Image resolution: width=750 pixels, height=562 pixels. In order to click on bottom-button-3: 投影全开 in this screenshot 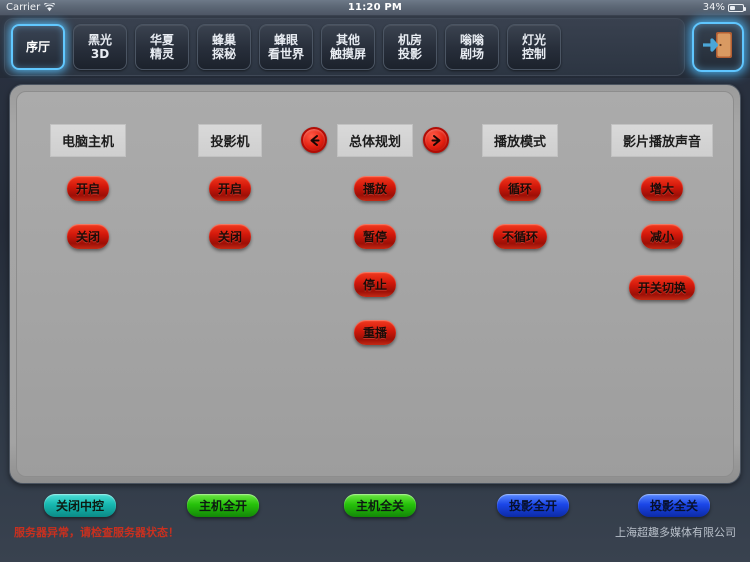, I will do `click(533, 505)`.